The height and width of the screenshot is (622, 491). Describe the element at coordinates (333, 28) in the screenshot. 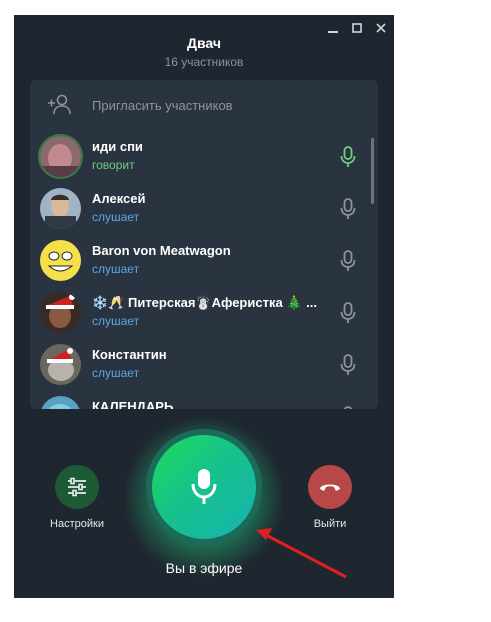

I see `minimize-icon` at that location.